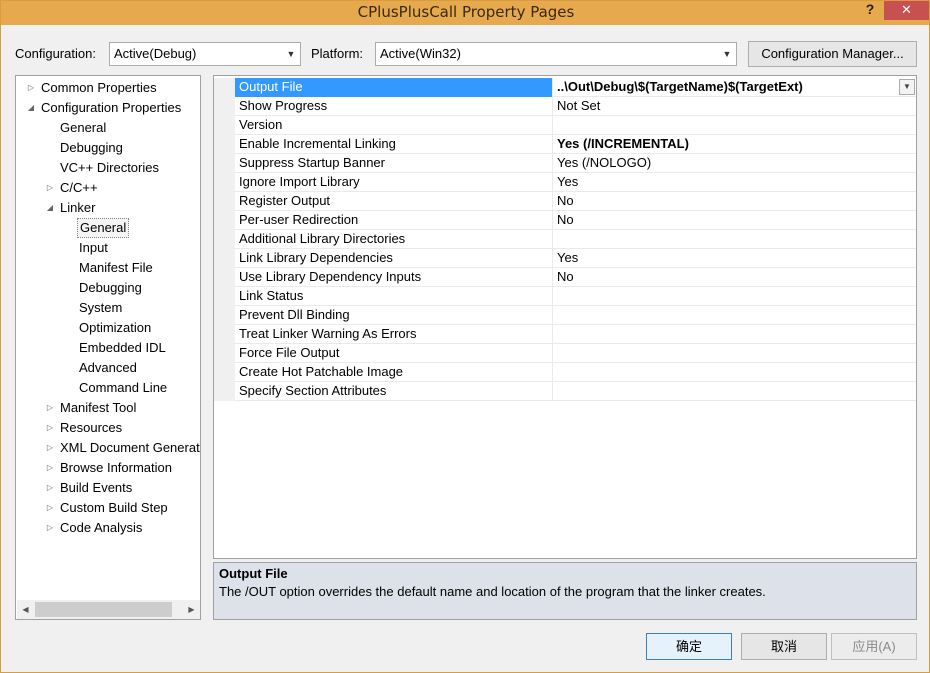 The width and height of the screenshot is (930, 673). Describe the element at coordinates (689, 646) in the screenshot. I see `ok-button: 确定` at that location.